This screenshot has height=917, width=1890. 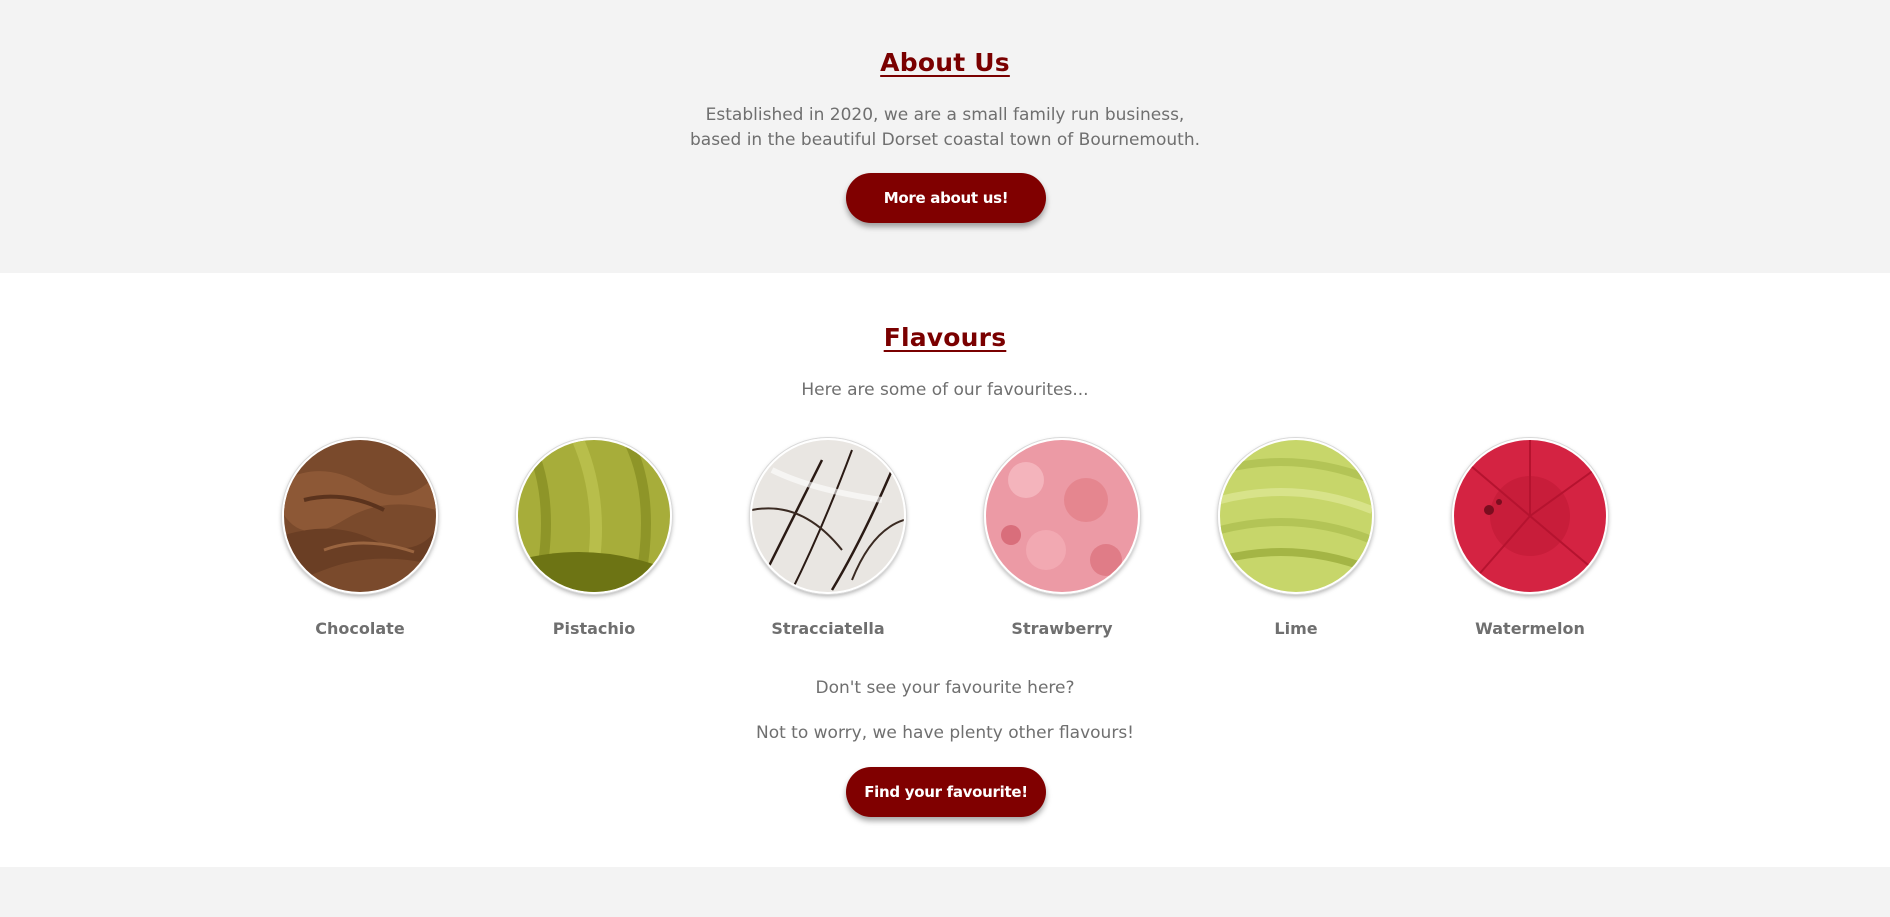 I want to click on chocolate-image, so click(x=360, y=516).